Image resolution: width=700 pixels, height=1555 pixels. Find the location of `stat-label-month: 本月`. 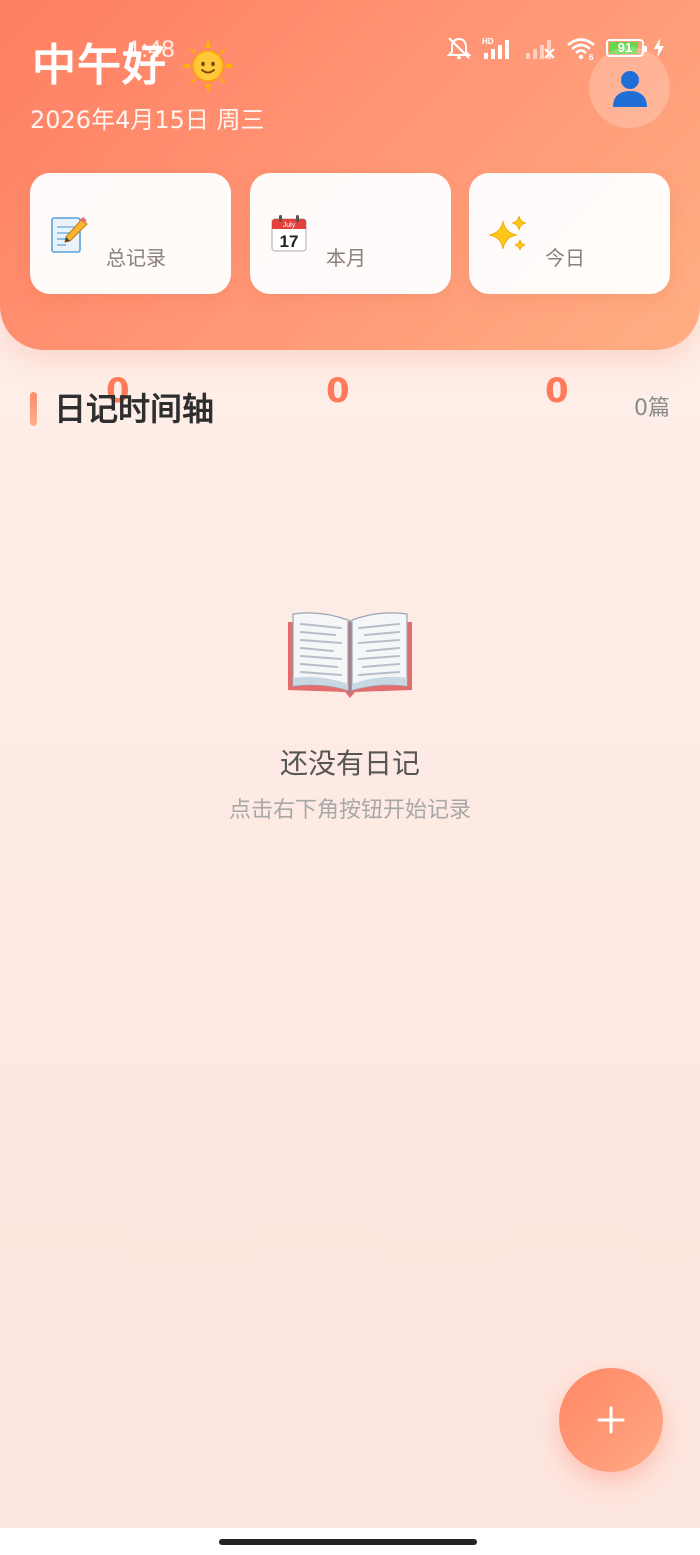

stat-label-month: 本月 is located at coordinates (346, 258).